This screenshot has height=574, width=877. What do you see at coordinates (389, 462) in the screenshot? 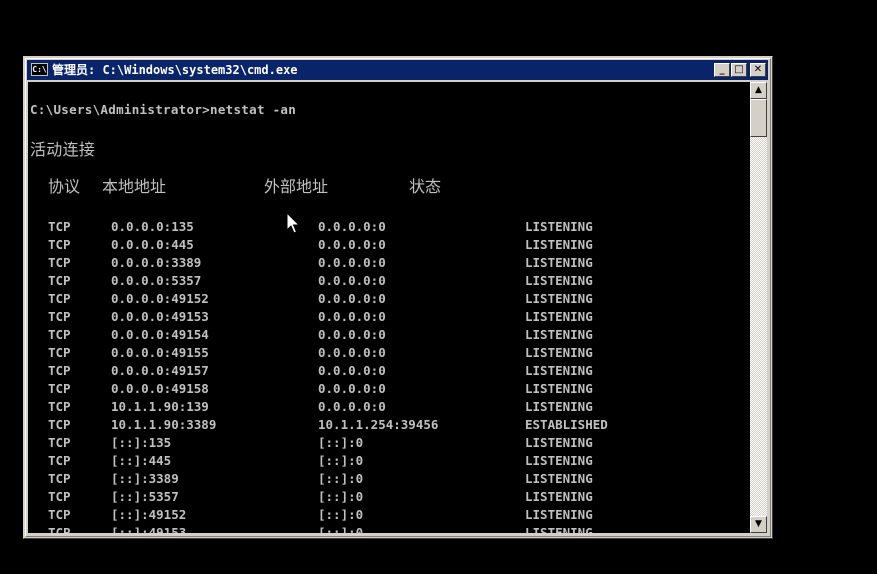
I see `table-row: TCP [::]:445 [::]:0 LISTENING` at bounding box center [389, 462].